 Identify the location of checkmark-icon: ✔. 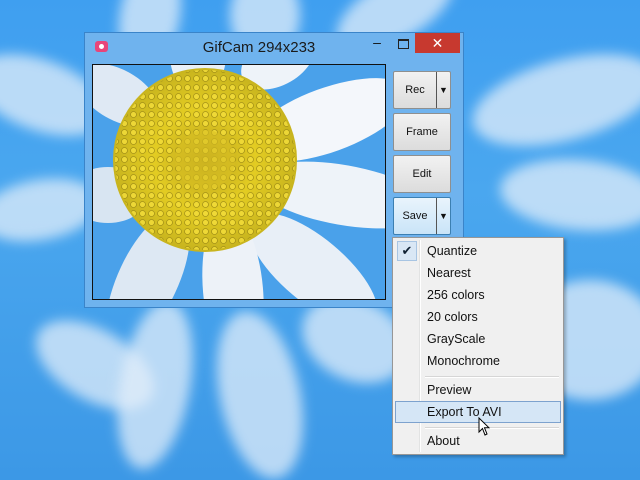
(407, 251).